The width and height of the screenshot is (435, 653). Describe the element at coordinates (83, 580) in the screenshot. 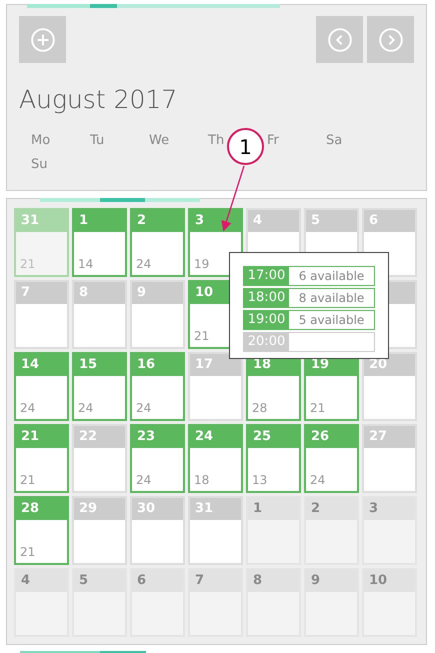

I see `day-number: 5` at that location.